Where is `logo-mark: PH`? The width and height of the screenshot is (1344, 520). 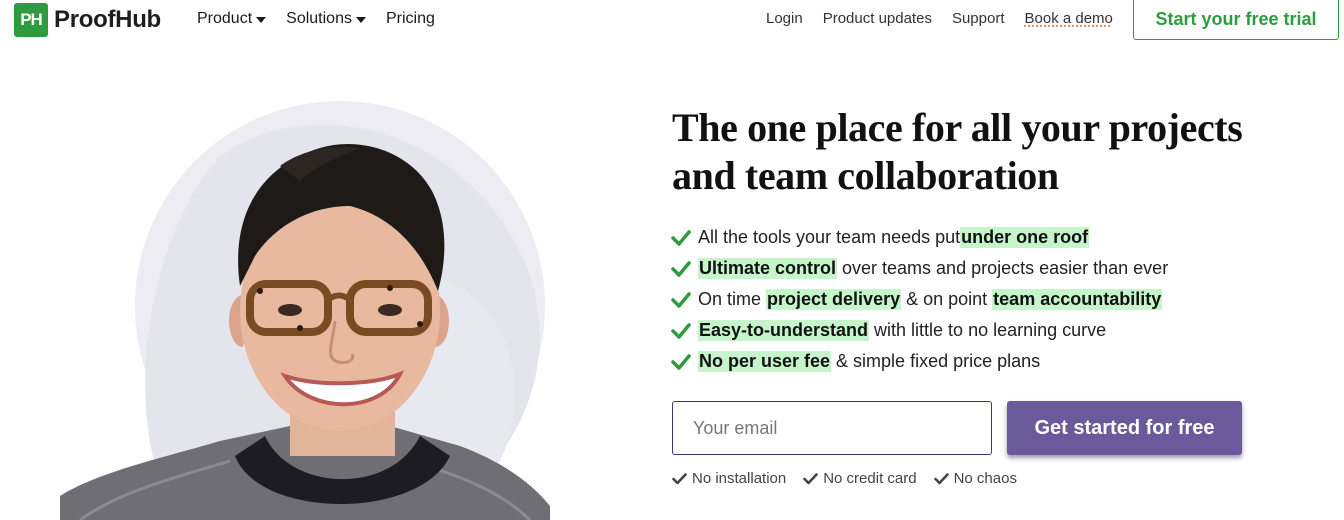 logo-mark: PH is located at coordinates (31, 20).